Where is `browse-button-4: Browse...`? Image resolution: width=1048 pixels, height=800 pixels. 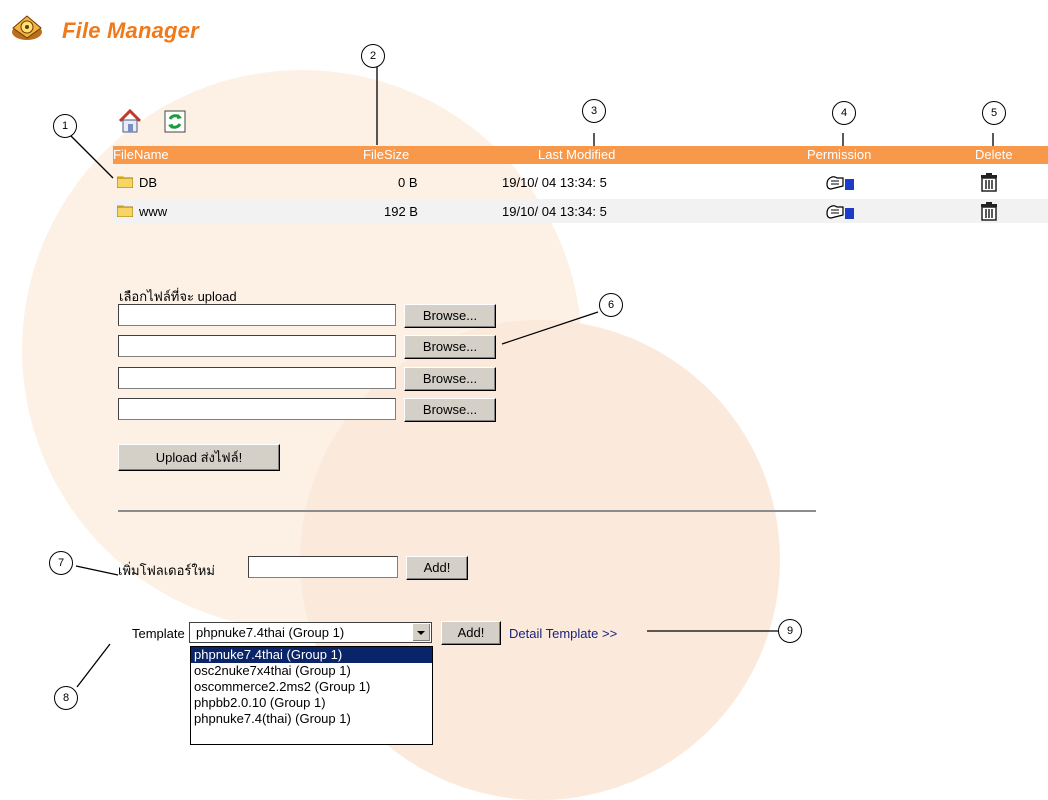 browse-button-4: Browse... is located at coordinates (450, 410).